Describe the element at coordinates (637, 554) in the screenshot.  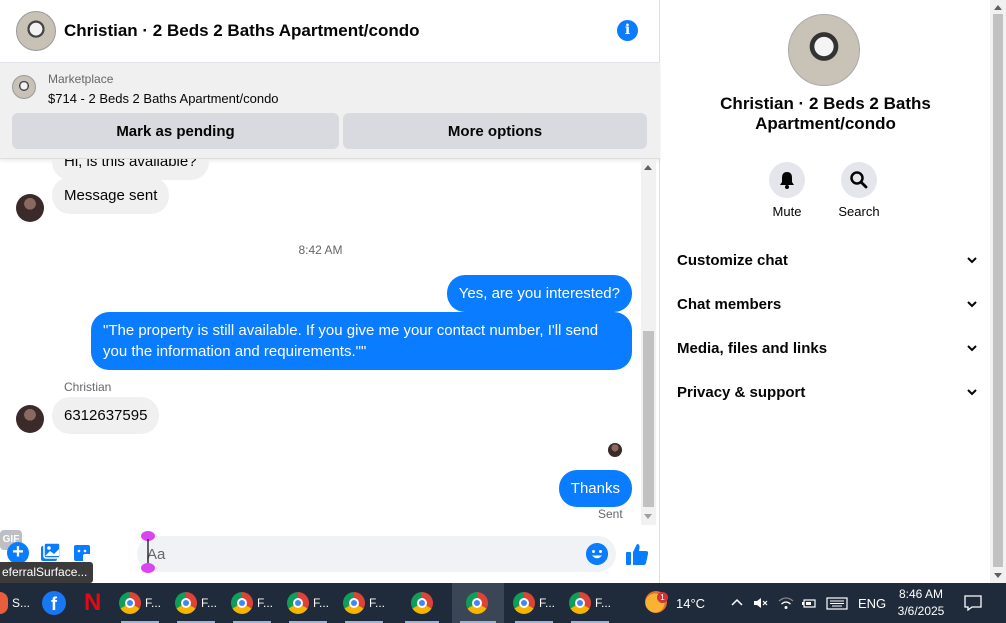
I see `thumbs-up-icon` at that location.